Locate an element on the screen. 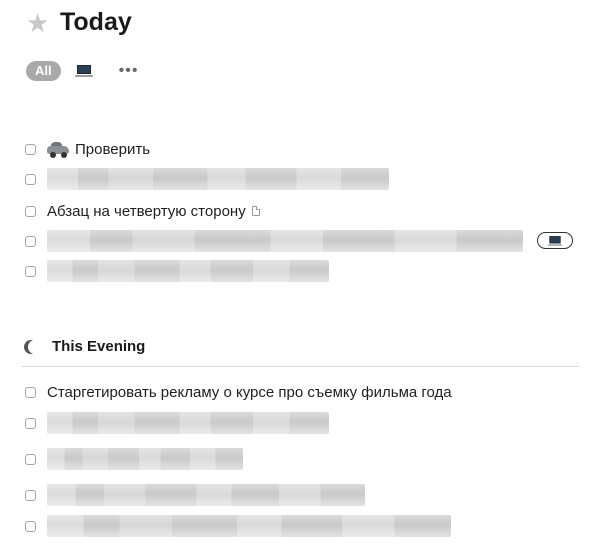 Image resolution: width=592 pixels, height=558 pixels. task-title: Абзац на четвертую сторону is located at coordinates (146, 211).